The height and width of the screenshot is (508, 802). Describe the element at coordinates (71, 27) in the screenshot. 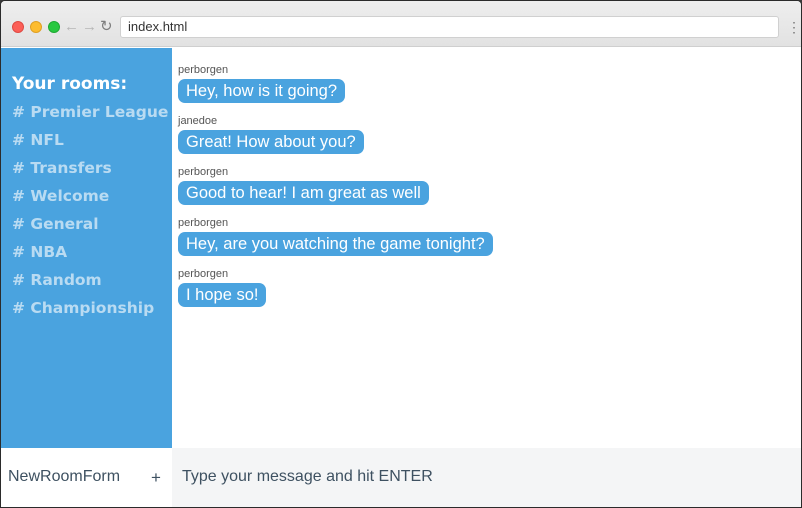

I see `arrow-left-icon: ←` at that location.